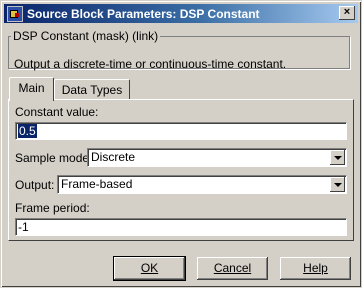 The image size is (362, 288). I want to click on title-bar: Source Block Parameters: DSP Constant ×, so click(181, 13).